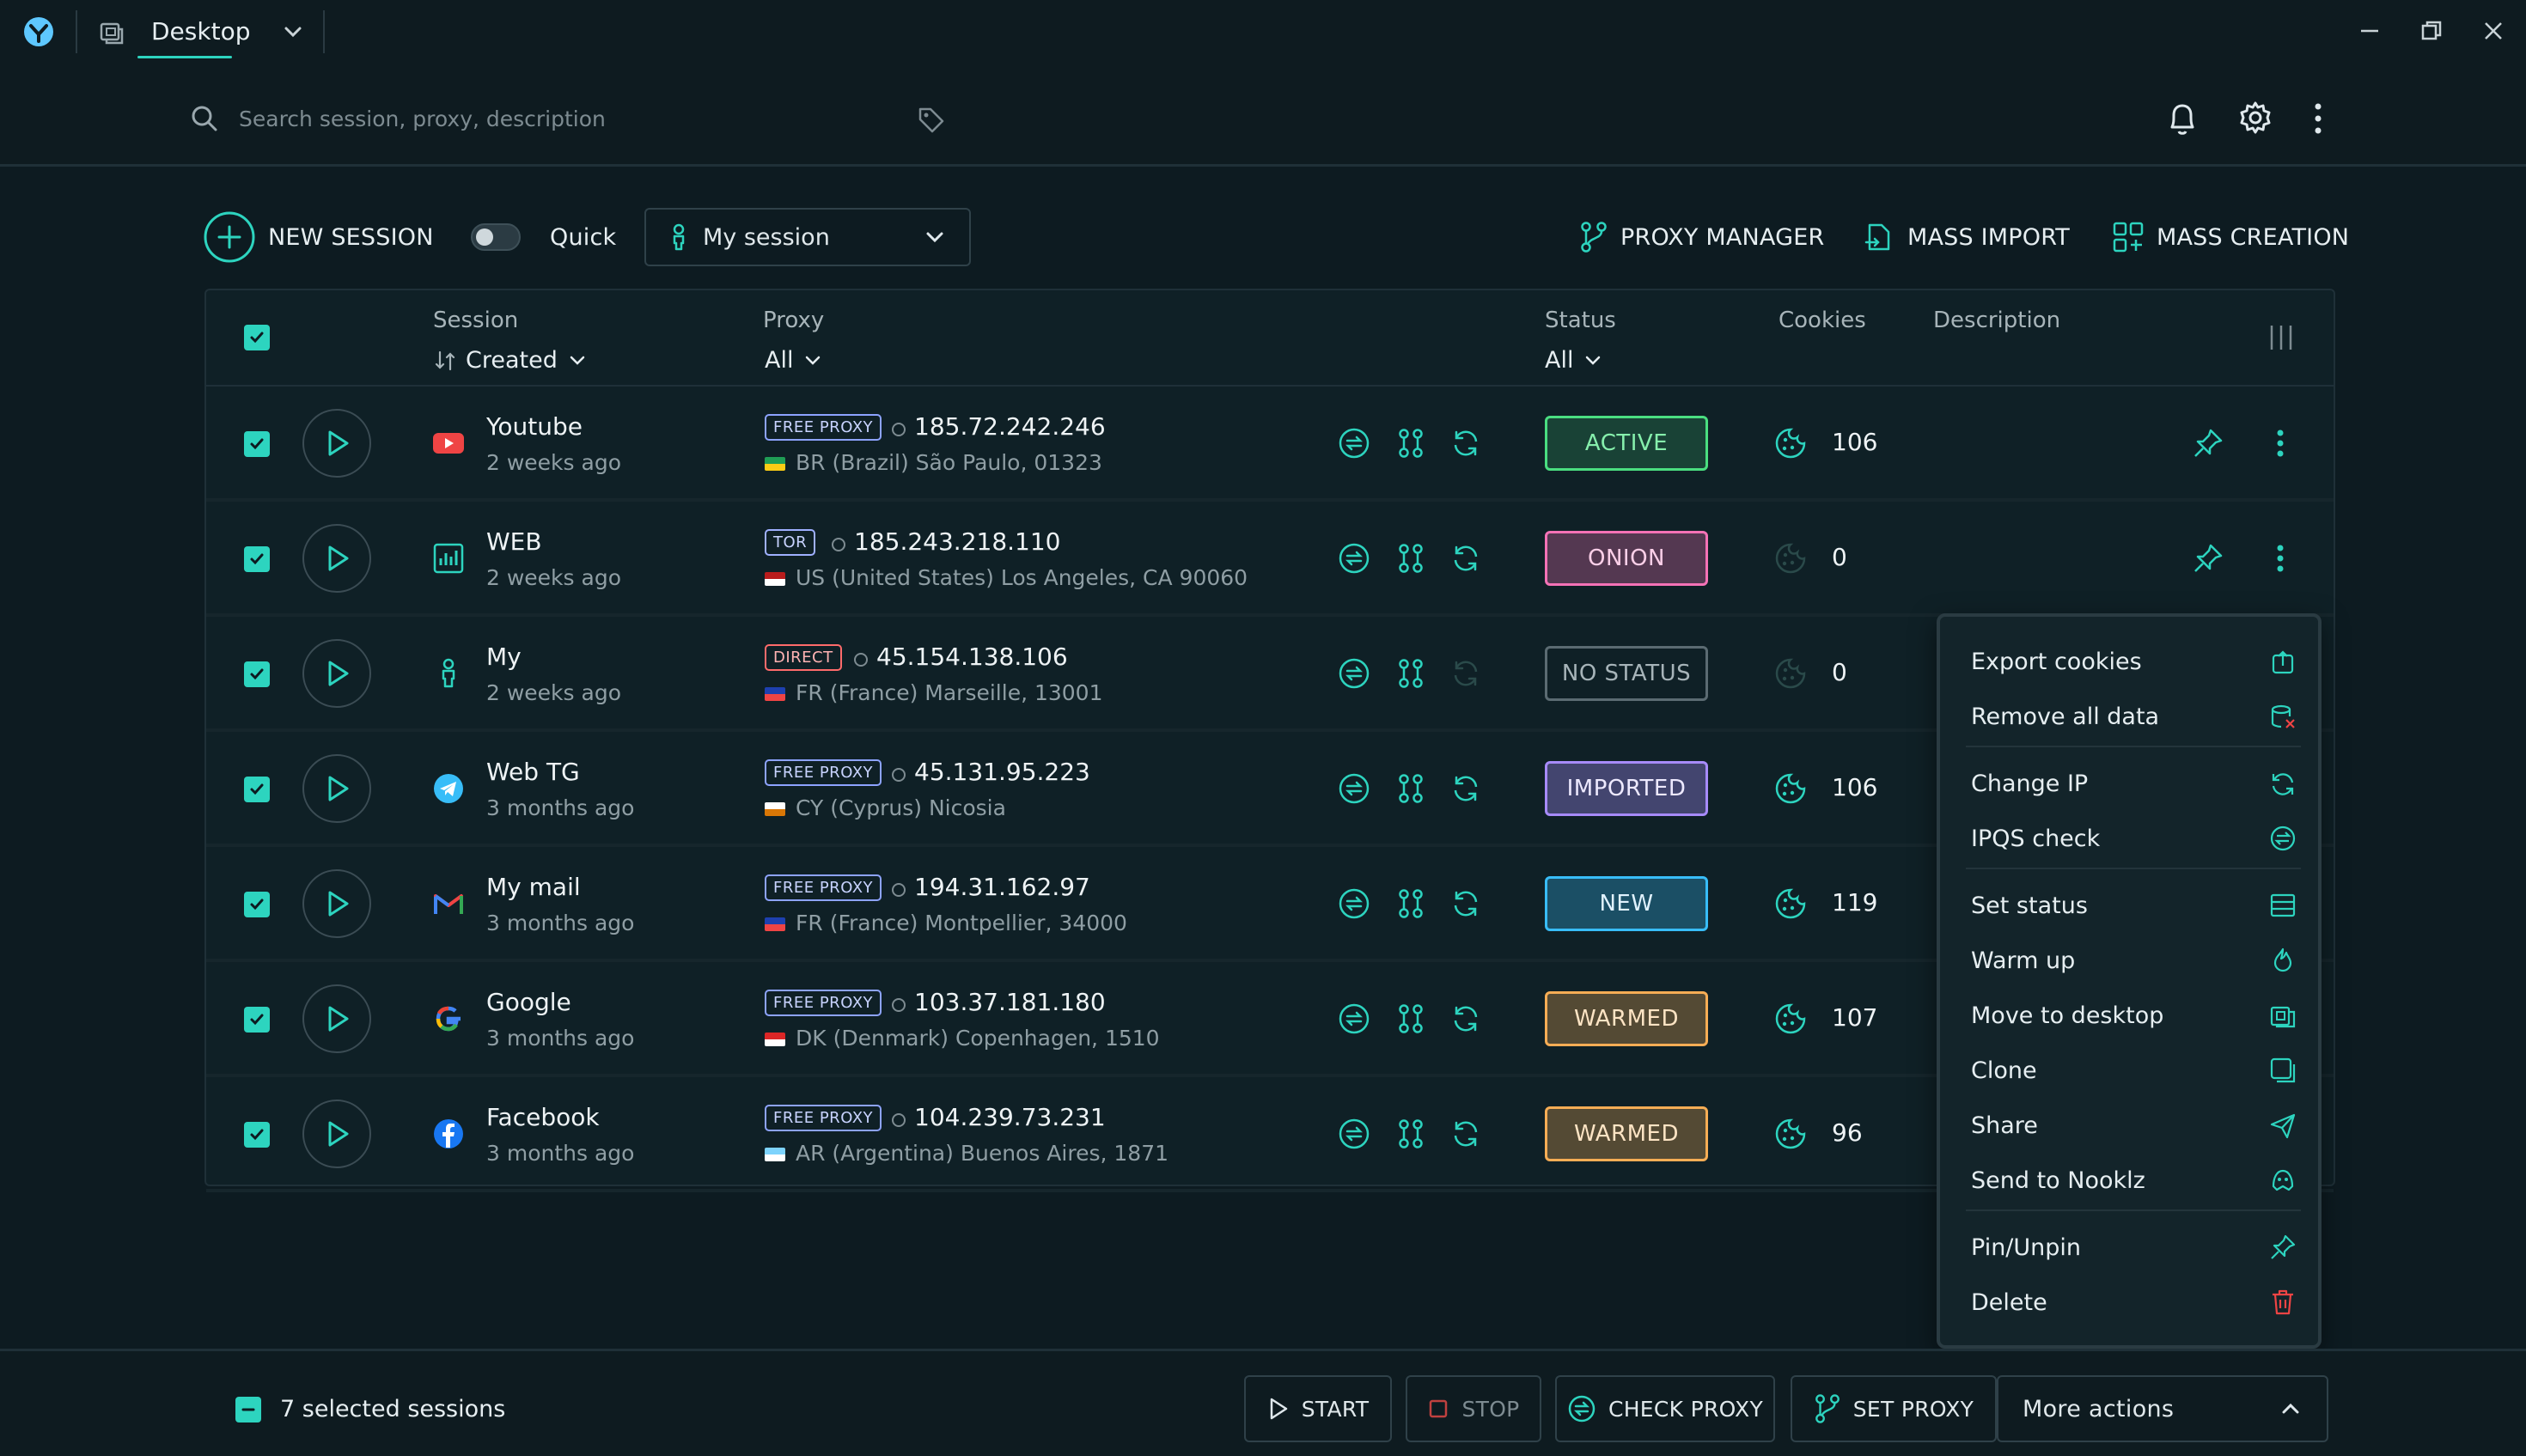 The height and width of the screenshot is (1456, 2526). I want to click on quick-toggle-switch, so click(496, 237).